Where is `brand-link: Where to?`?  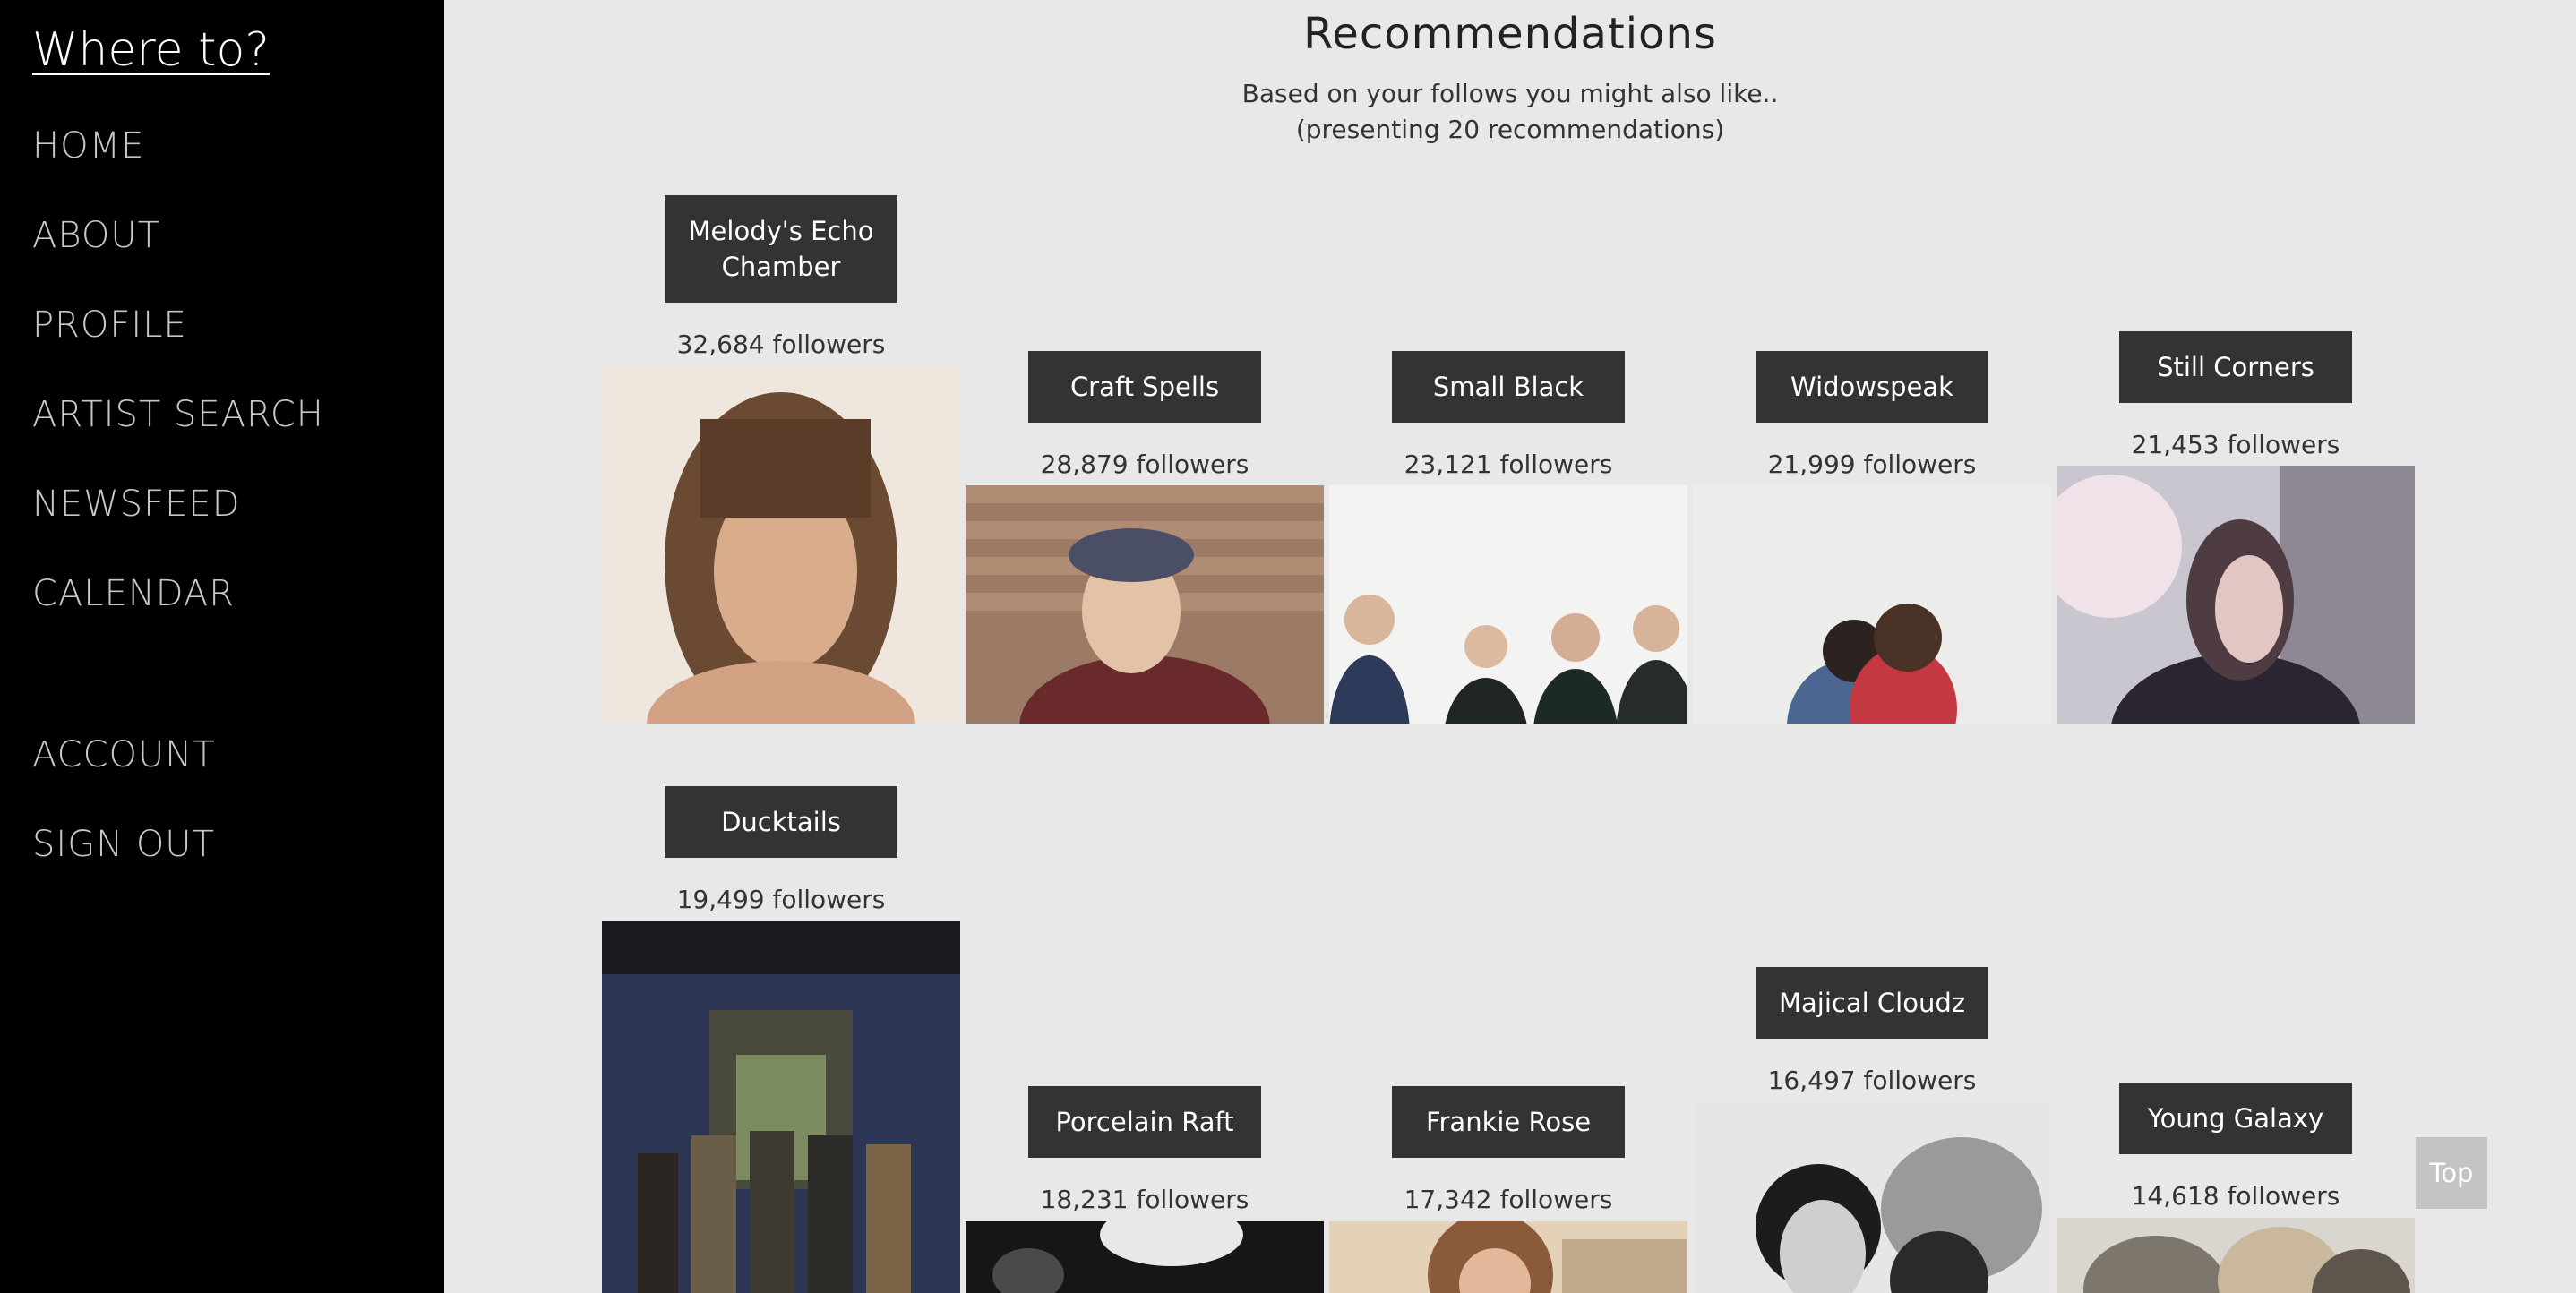
brand-link: Where to? is located at coordinates (151, 50).